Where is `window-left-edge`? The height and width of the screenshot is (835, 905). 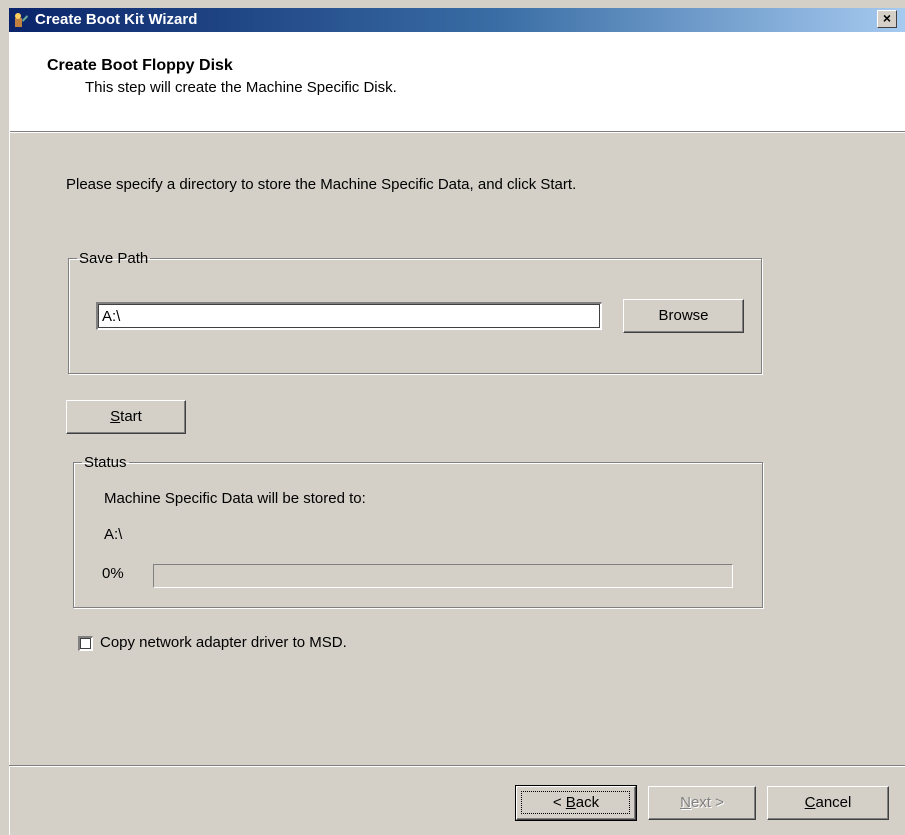 window-left-edge is located at coordinates (9, 433).